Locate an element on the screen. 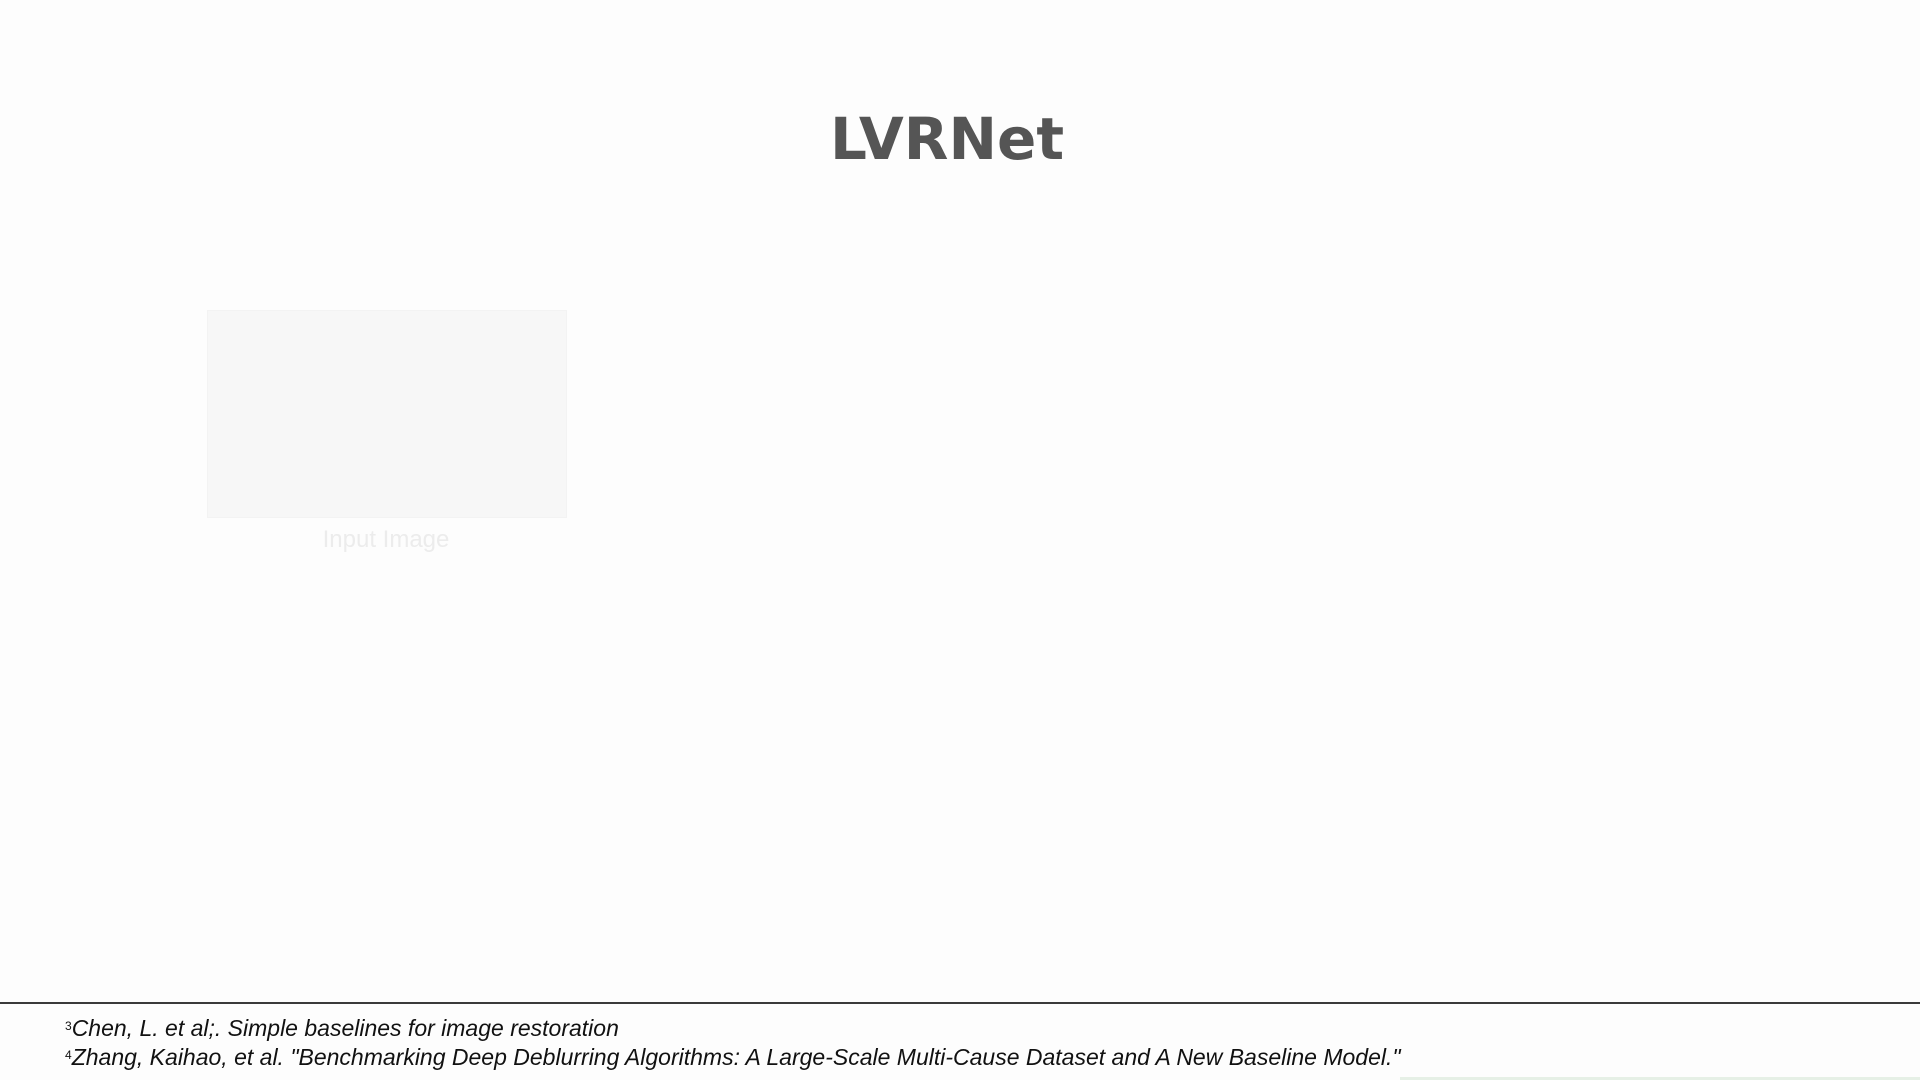  footer-divider is located at coordinates (960, 1003).